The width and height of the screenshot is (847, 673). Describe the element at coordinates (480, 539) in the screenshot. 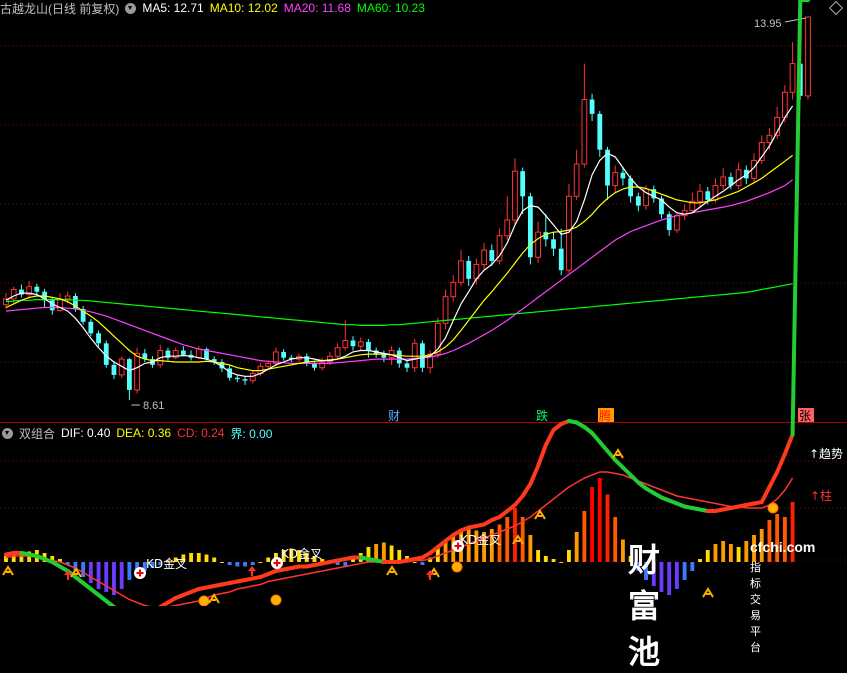

I see `kd-cross-label-3: KD金叉` at that location.